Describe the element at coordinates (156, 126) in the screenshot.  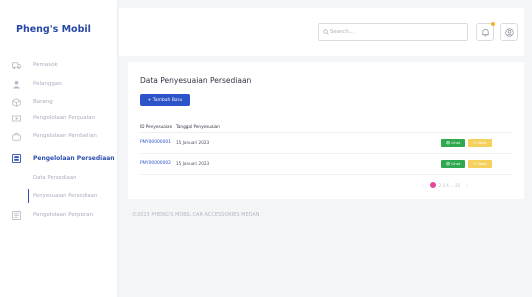
I see `column-header-id: ID Penyesuaian` at that location.